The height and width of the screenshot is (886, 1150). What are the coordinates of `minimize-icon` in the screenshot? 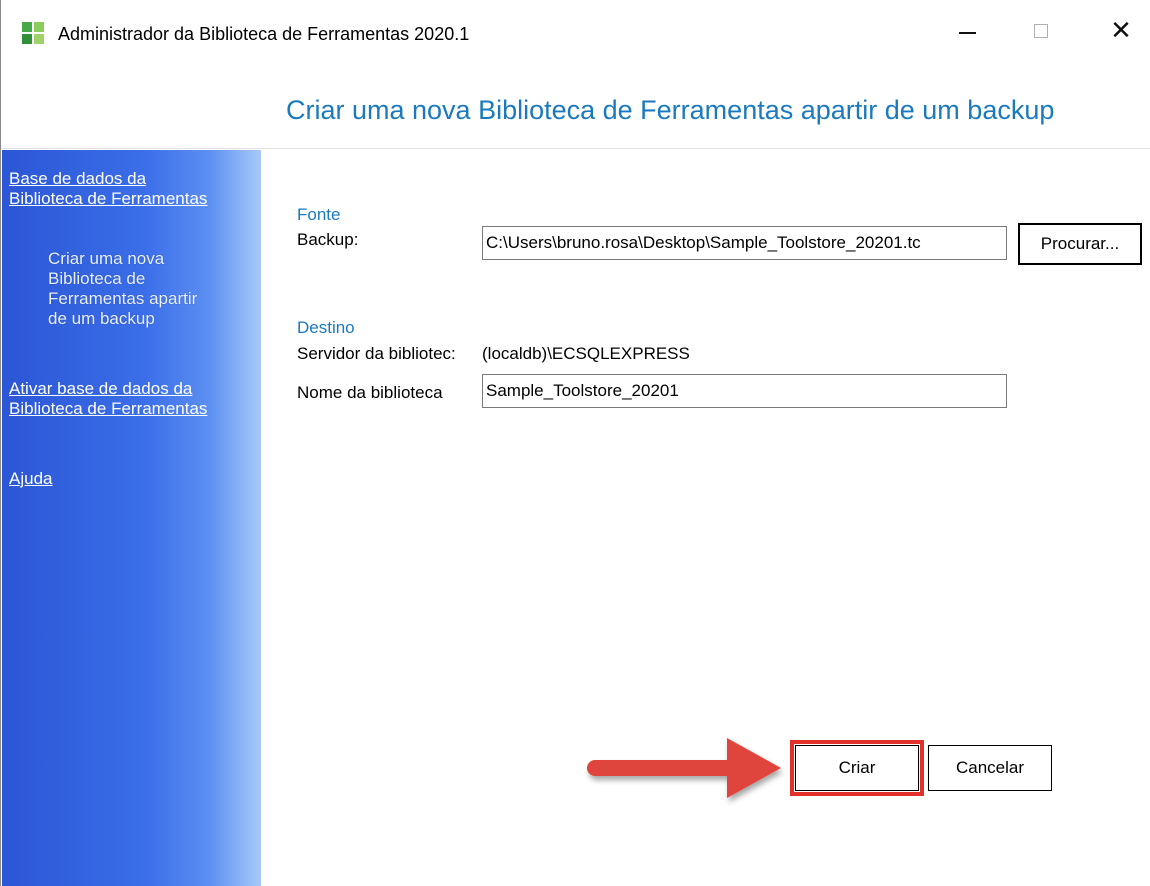 It's located at (967, 33).